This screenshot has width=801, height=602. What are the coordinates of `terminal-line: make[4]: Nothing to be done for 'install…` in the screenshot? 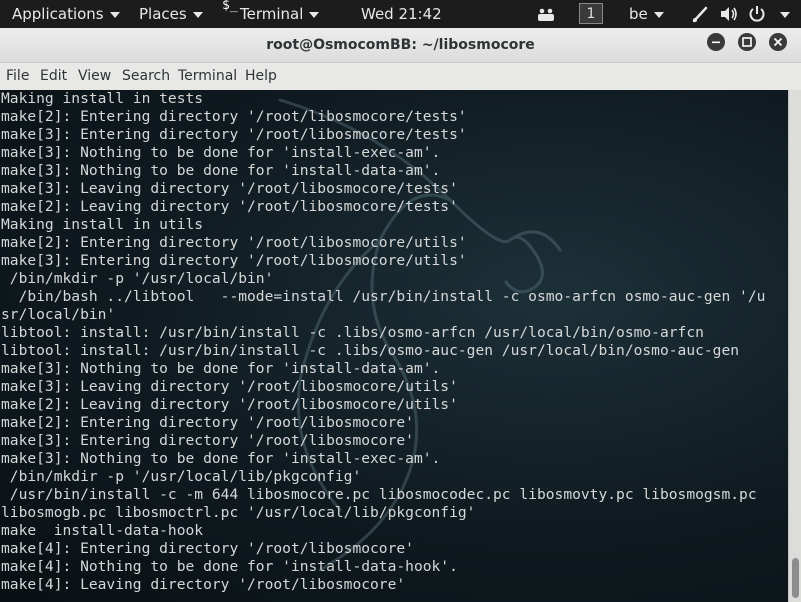 It's located at (229, 566).